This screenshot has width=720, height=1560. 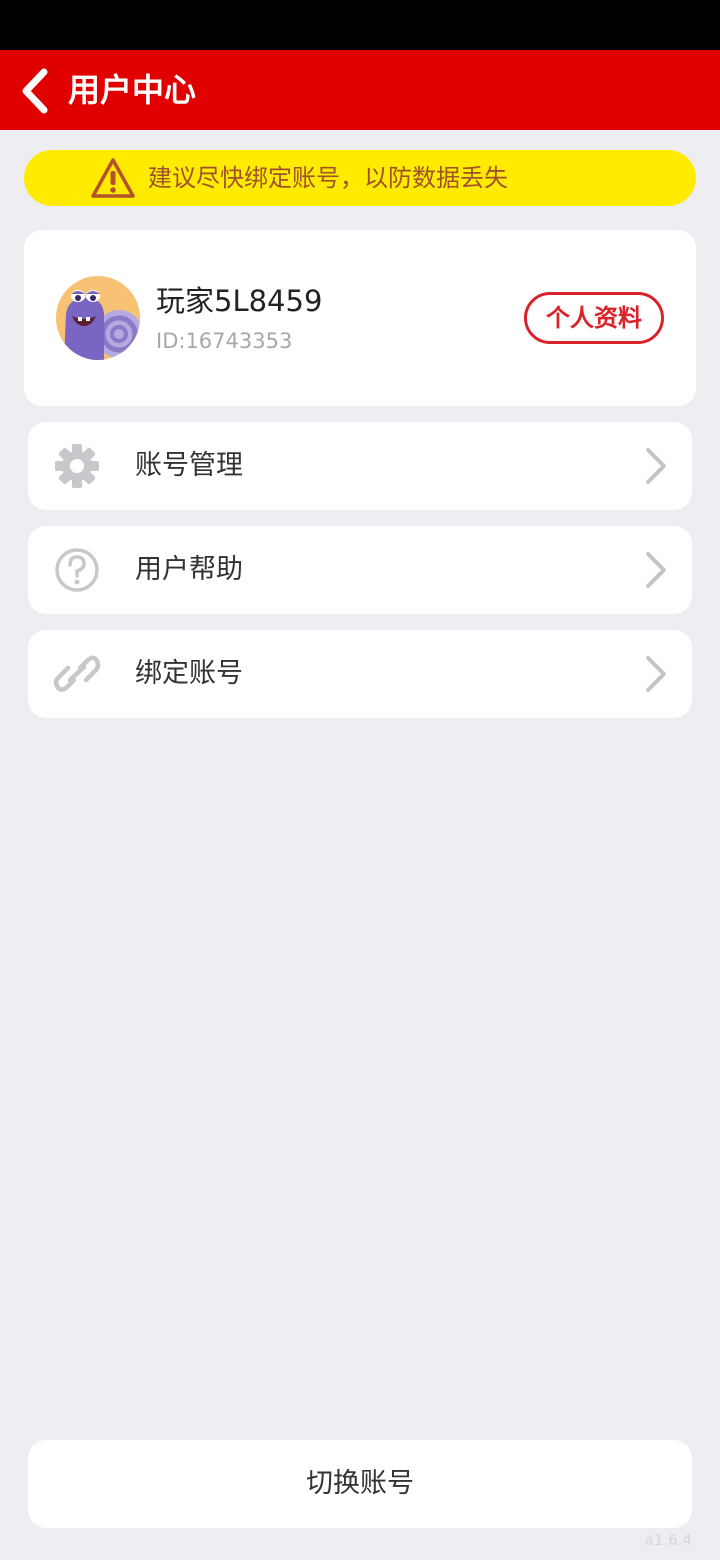 I want to click on warning-icon, so click(x=113, y=178).